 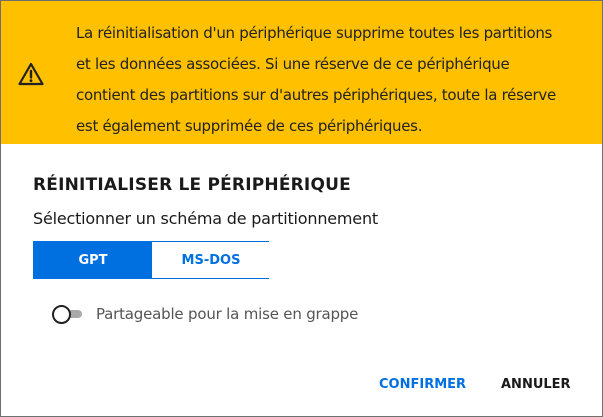 What do you see at coordinates (536, 384) in the screenshot?
I see `cancel-button: ANNULER` at bounding box center [536, 384].